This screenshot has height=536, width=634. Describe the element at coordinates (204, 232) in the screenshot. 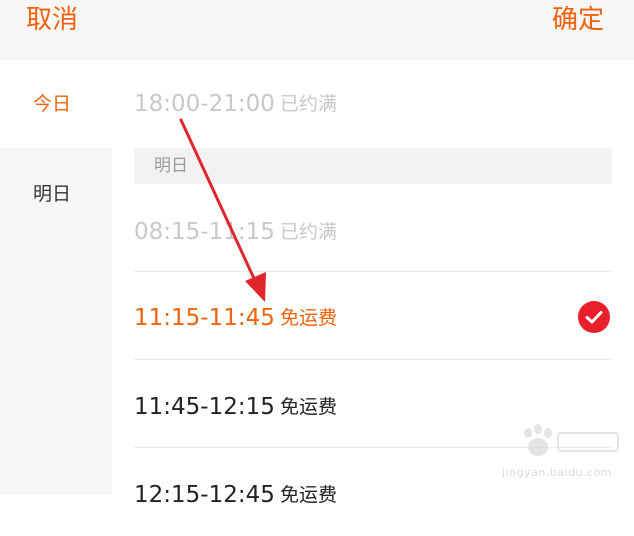

I see `slot-time: 08:15-11:15` at that location.